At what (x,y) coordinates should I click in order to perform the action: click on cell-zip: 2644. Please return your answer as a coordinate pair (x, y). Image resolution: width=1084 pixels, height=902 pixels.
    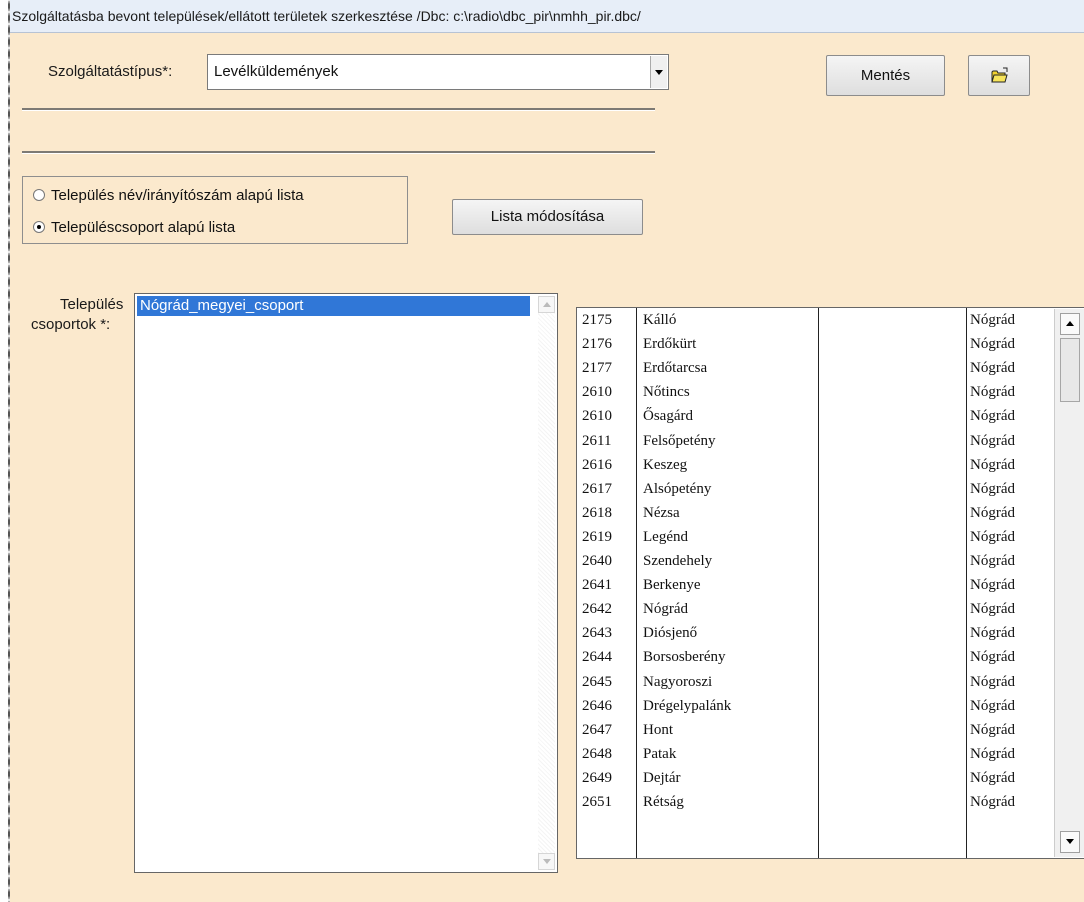
    Looking at the image, I should click on (597, 657).